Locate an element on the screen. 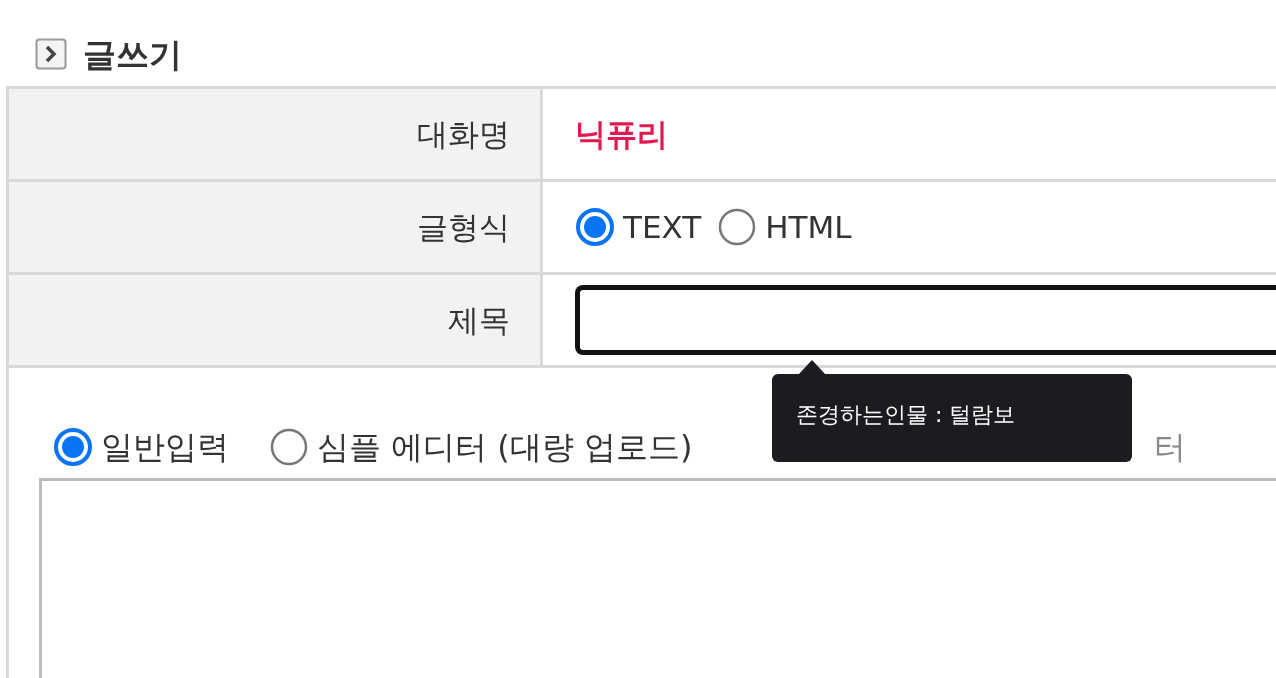 This screenshot has height=678, width=1276. tooltip: 존경하는인물 : 털람보 is located at coordinates (952, 418).